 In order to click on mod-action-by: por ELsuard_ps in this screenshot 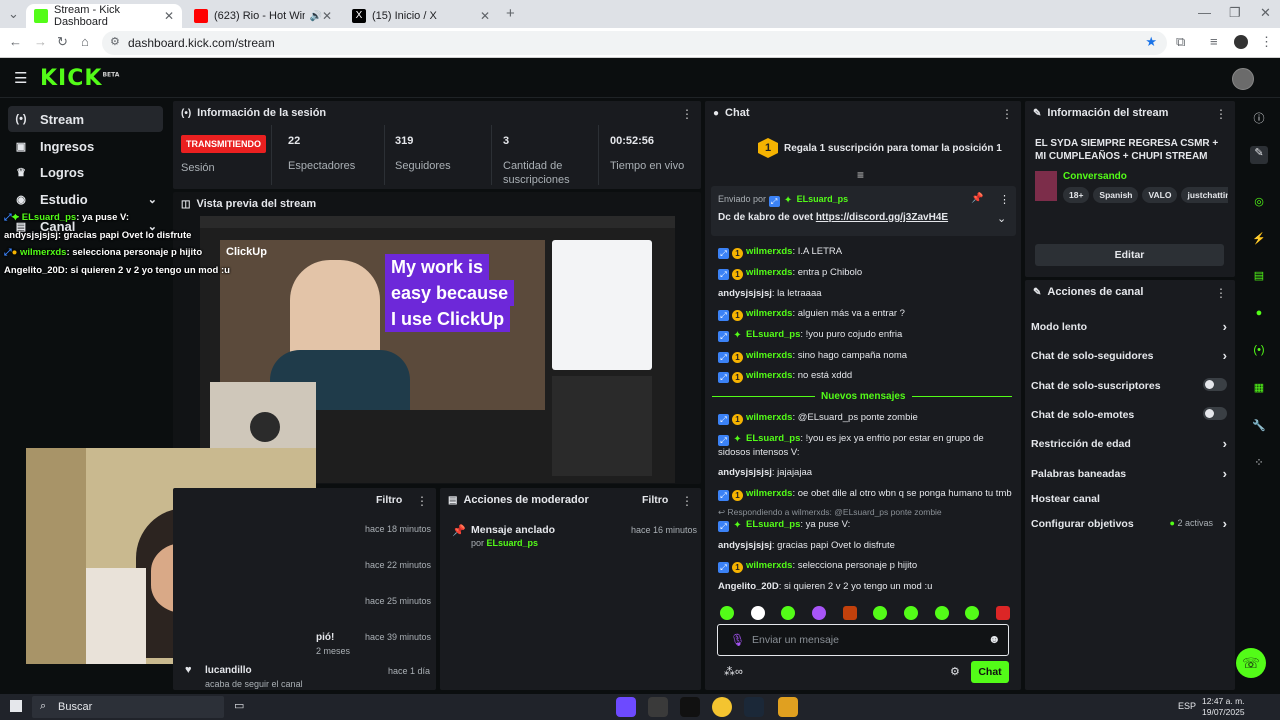, I will do `click(505, 543)`.